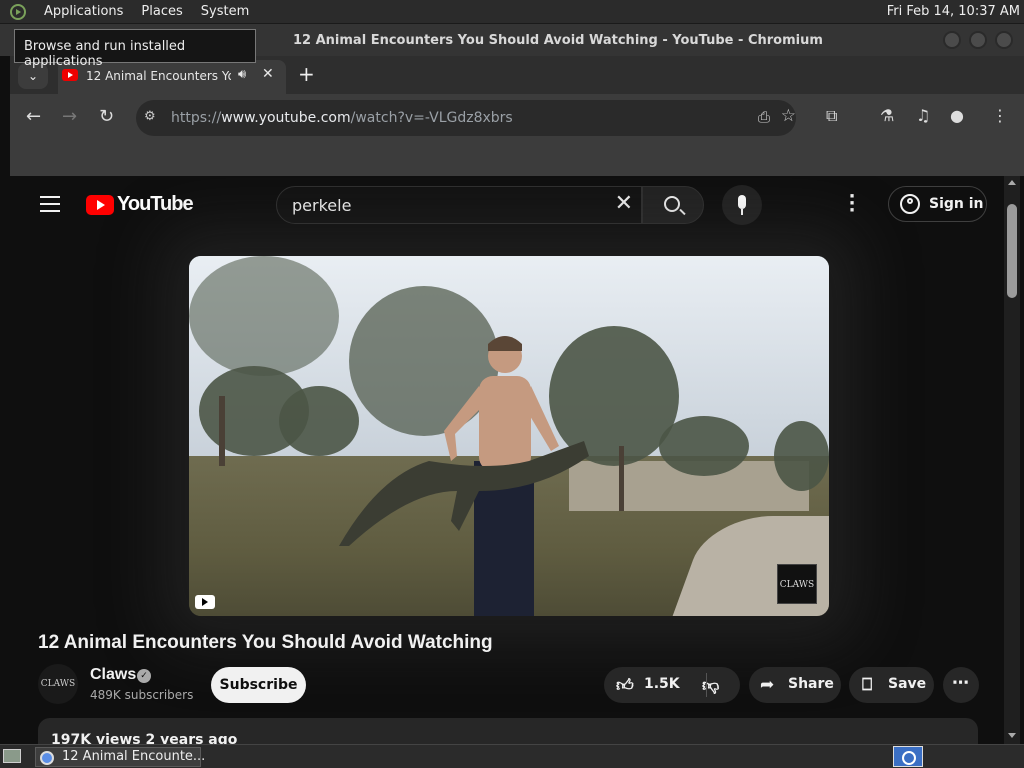 The height and width of the screenshot is (768, 1024). What do you see at coordinates (47, 758) in the screenshot?
I see `chromium-icon` at bounding box center [47, 758].